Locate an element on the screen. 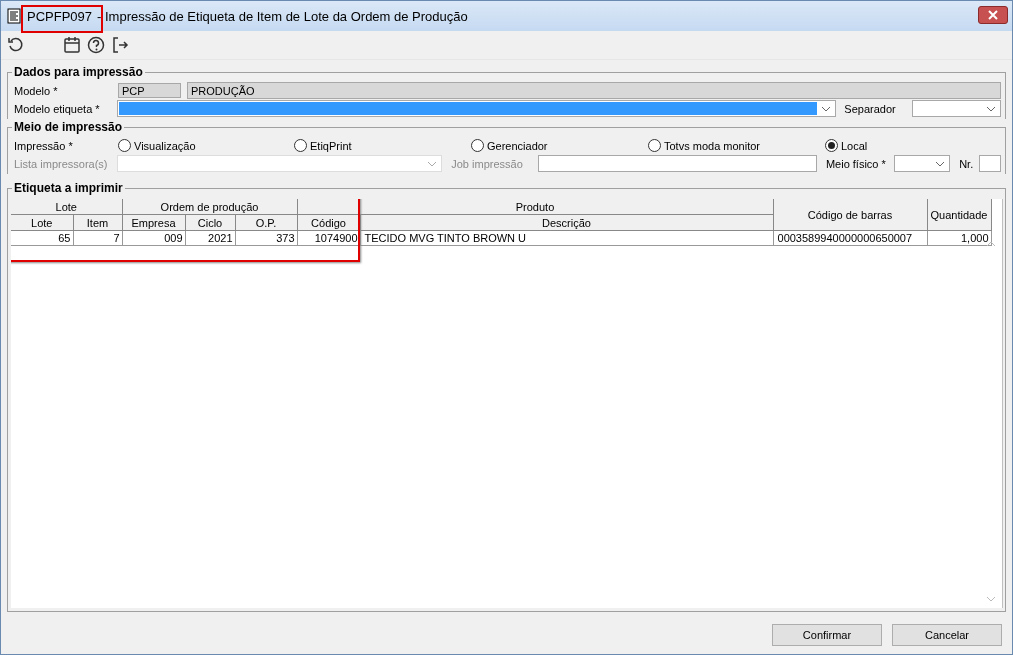 Image resolution: width=1013 pixels, height=655 pixels. table-cell: 65 is located at coordinates (42, 238).